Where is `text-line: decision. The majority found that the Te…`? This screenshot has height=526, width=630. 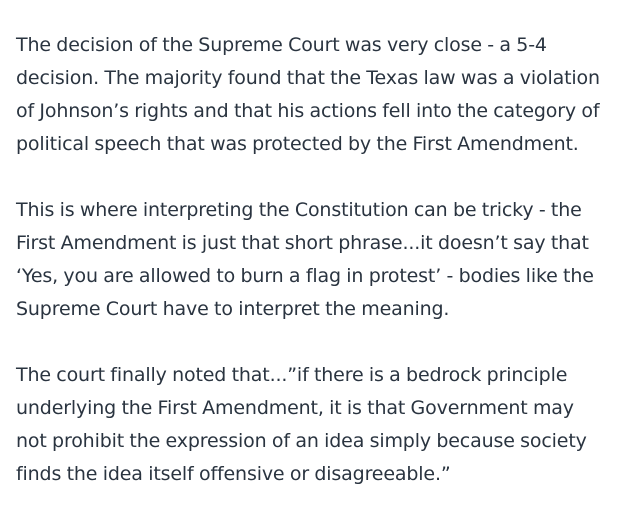 text-line: decision. The majority found that the Te… is located at coordinates (308, 78).